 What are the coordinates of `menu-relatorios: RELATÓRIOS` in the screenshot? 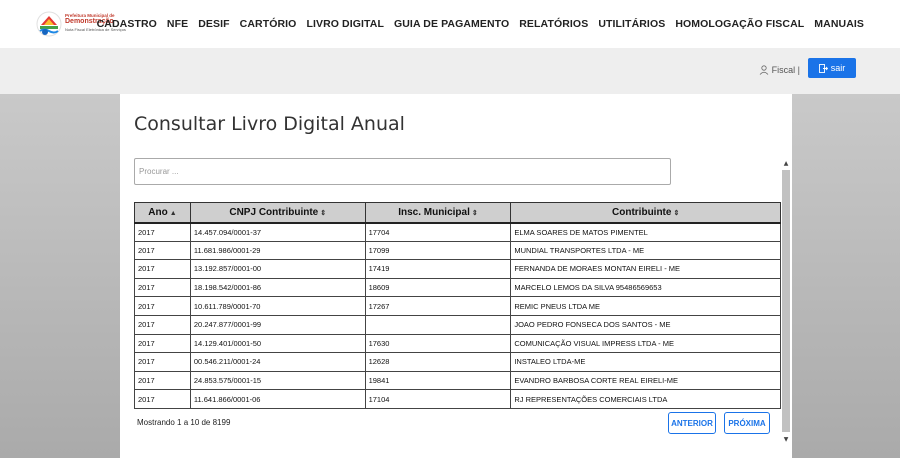 It's located at (553, 24).